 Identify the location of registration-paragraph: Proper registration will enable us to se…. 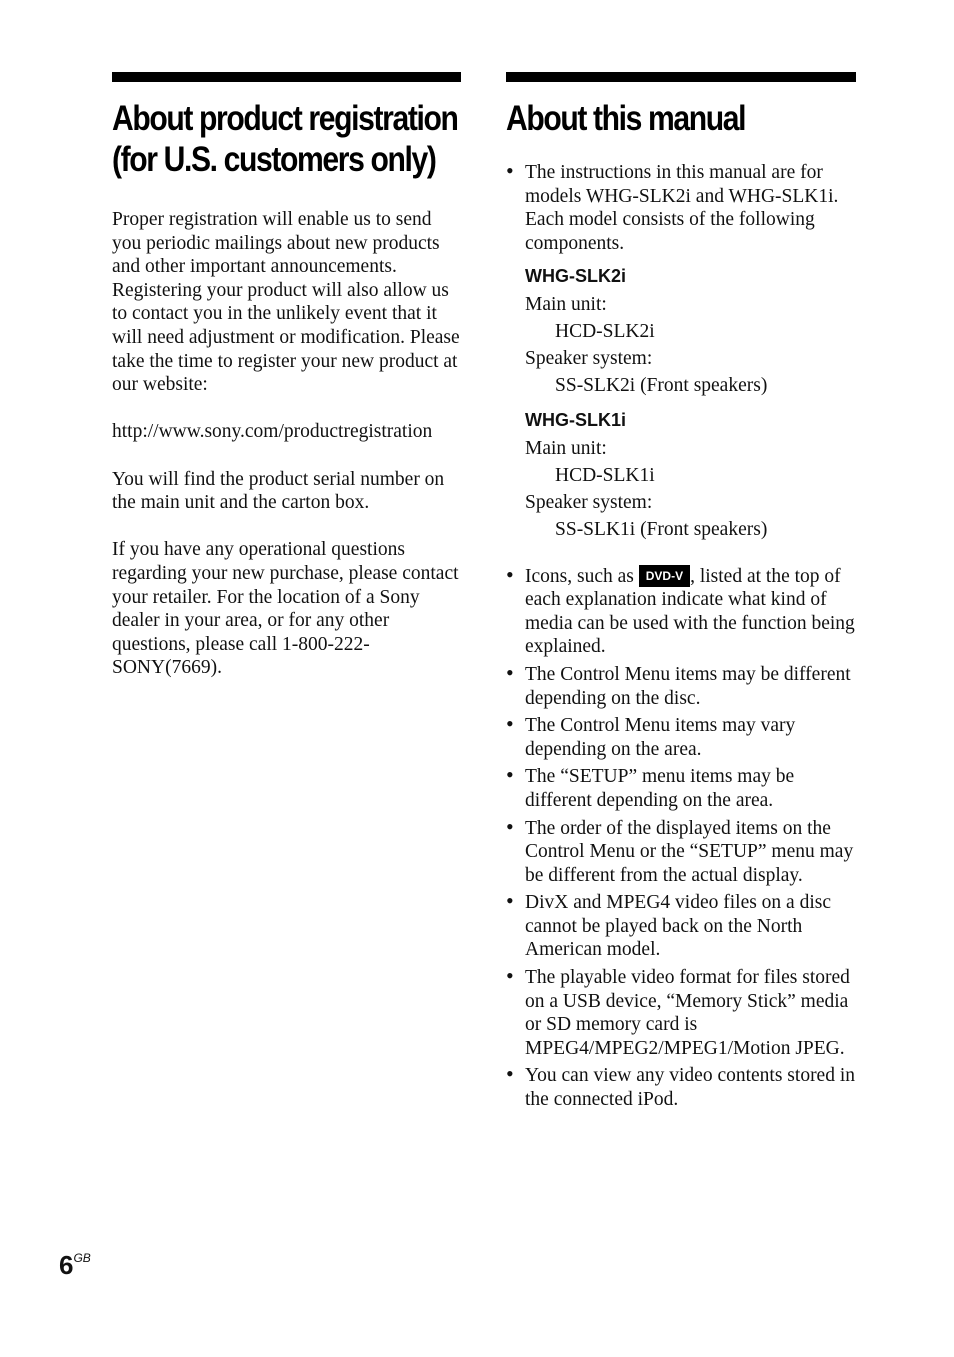
(286, 302).